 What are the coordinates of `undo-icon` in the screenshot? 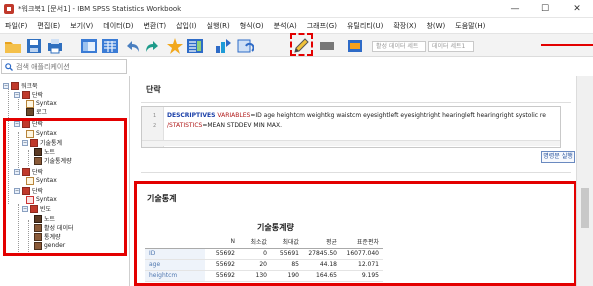 It's located at (132, 46).